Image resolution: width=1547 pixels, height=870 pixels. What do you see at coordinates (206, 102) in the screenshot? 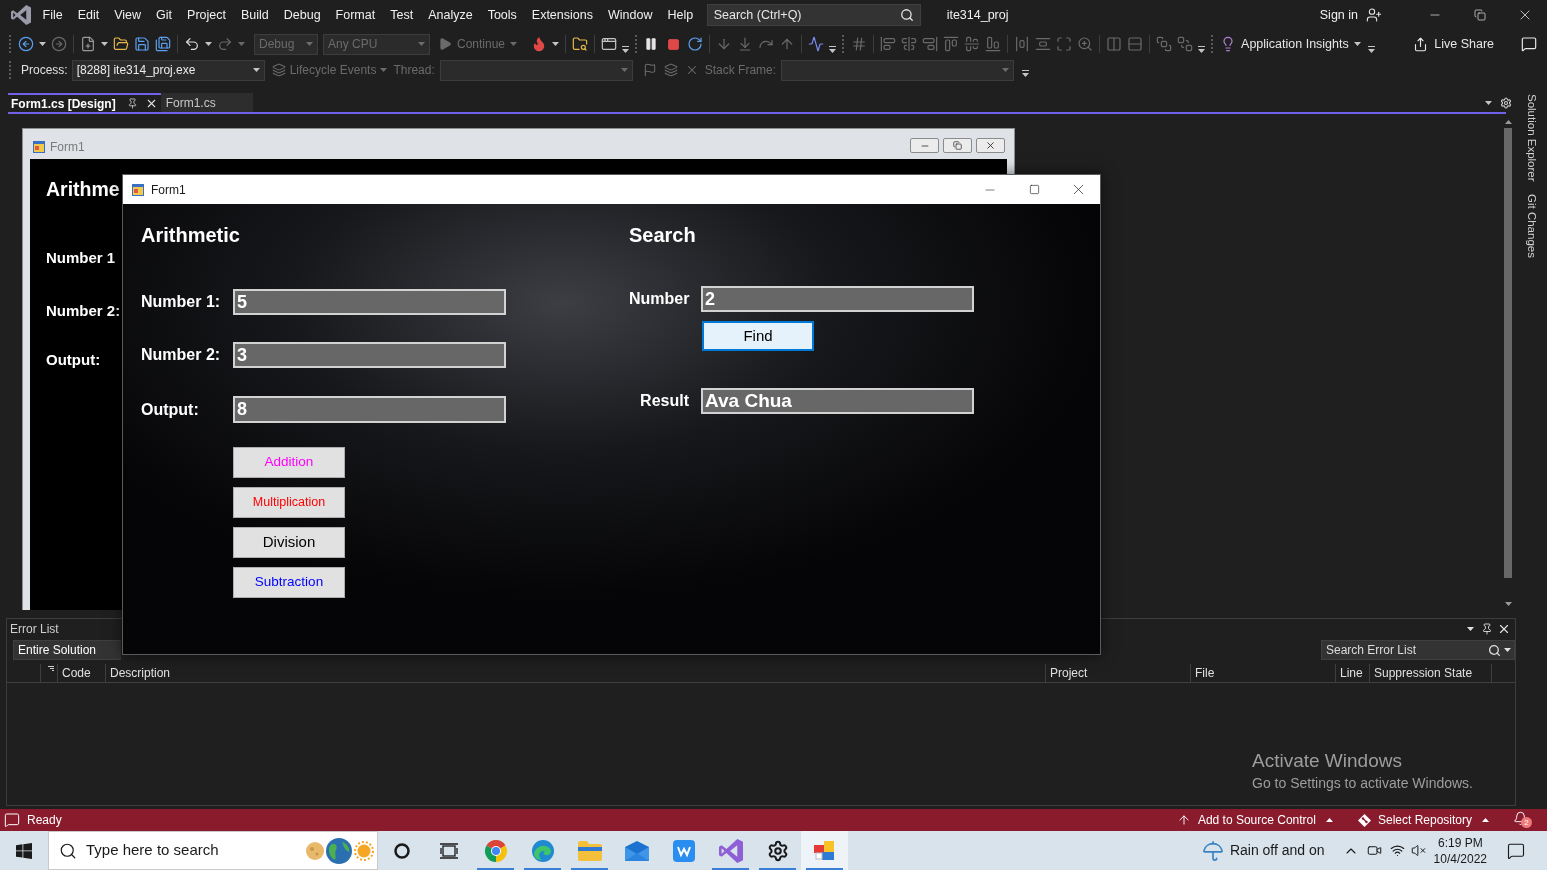
I see `document-tab: Form1.cs` at bounding box center [206, 102].